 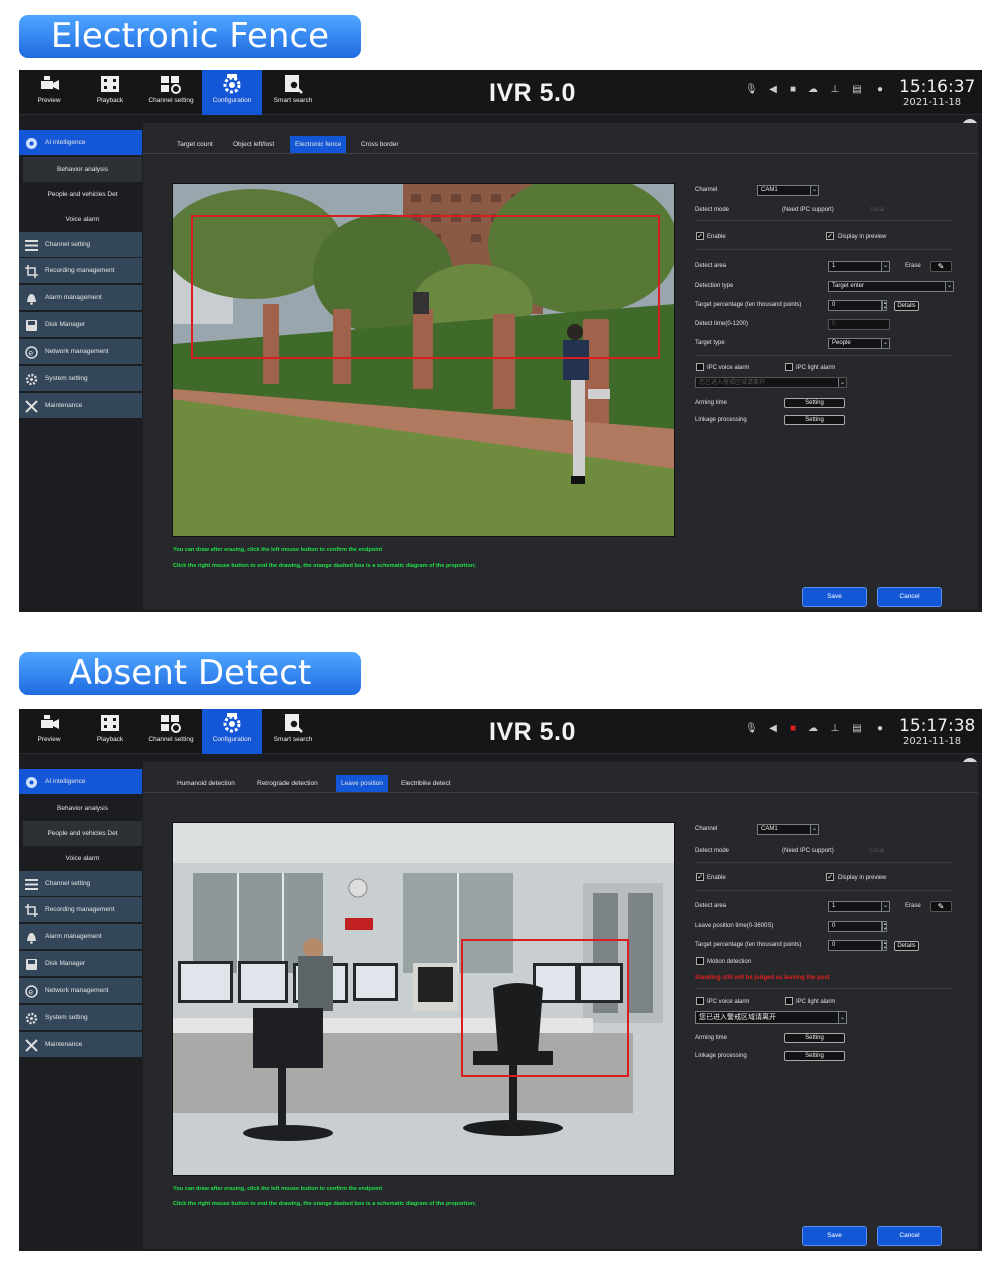 I want to click on ipc-voice-label: IPC voice alarm, so click(x=728, y=1002).